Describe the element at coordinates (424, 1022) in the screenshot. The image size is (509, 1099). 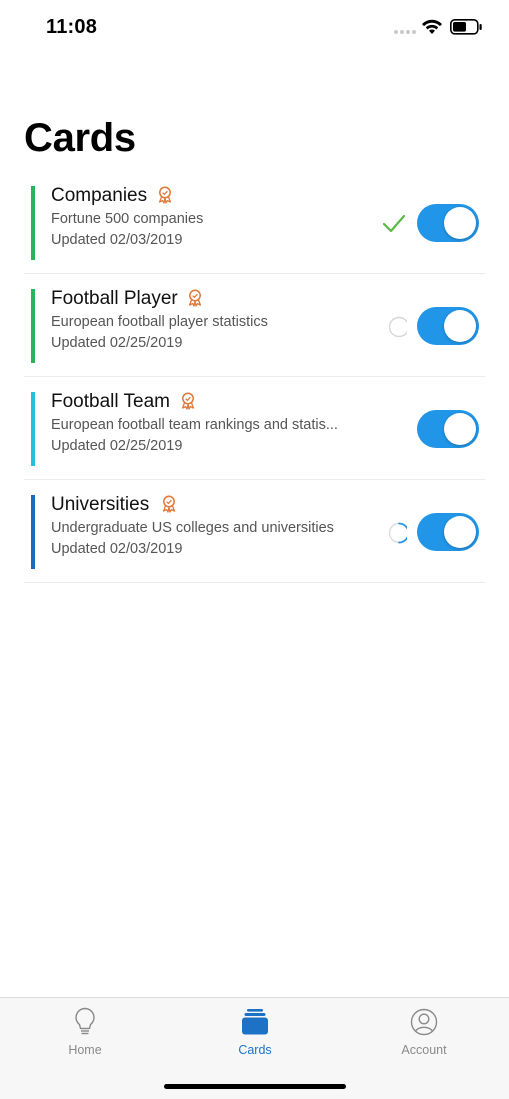
I see `account-icon` at that location.